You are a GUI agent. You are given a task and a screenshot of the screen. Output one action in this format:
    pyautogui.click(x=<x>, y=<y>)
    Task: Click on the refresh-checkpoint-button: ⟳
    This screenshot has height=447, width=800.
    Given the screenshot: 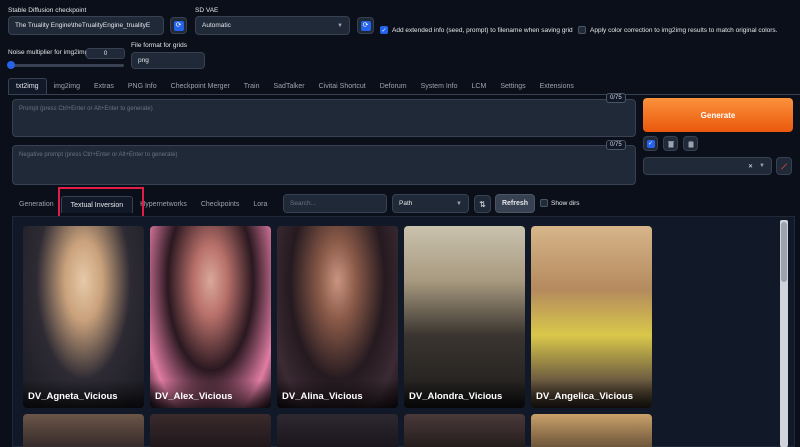 What is the action you would take?
    pyautogui.click(x=178, y=25)
    